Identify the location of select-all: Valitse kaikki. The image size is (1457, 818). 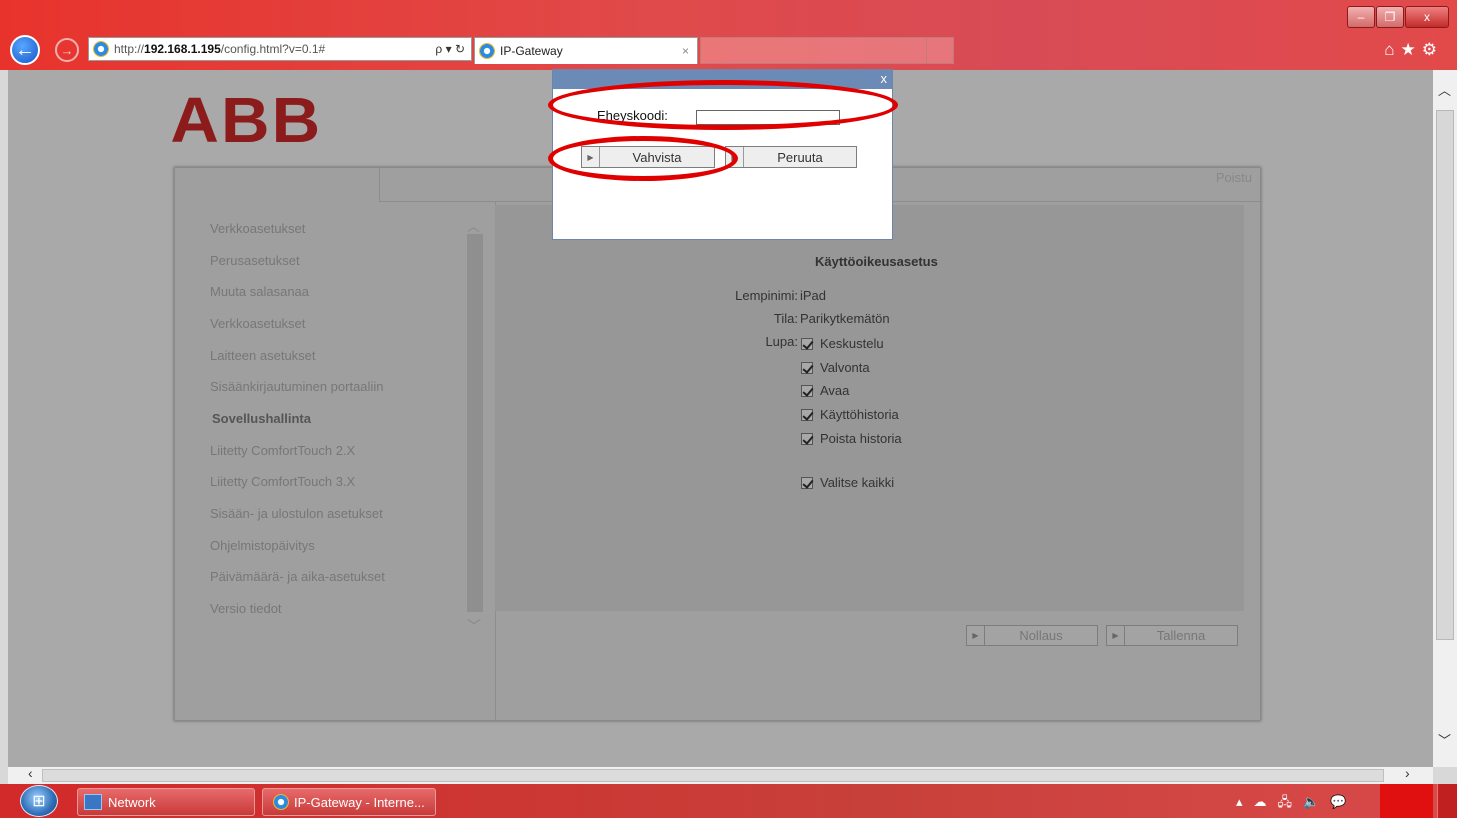
(847, 482).